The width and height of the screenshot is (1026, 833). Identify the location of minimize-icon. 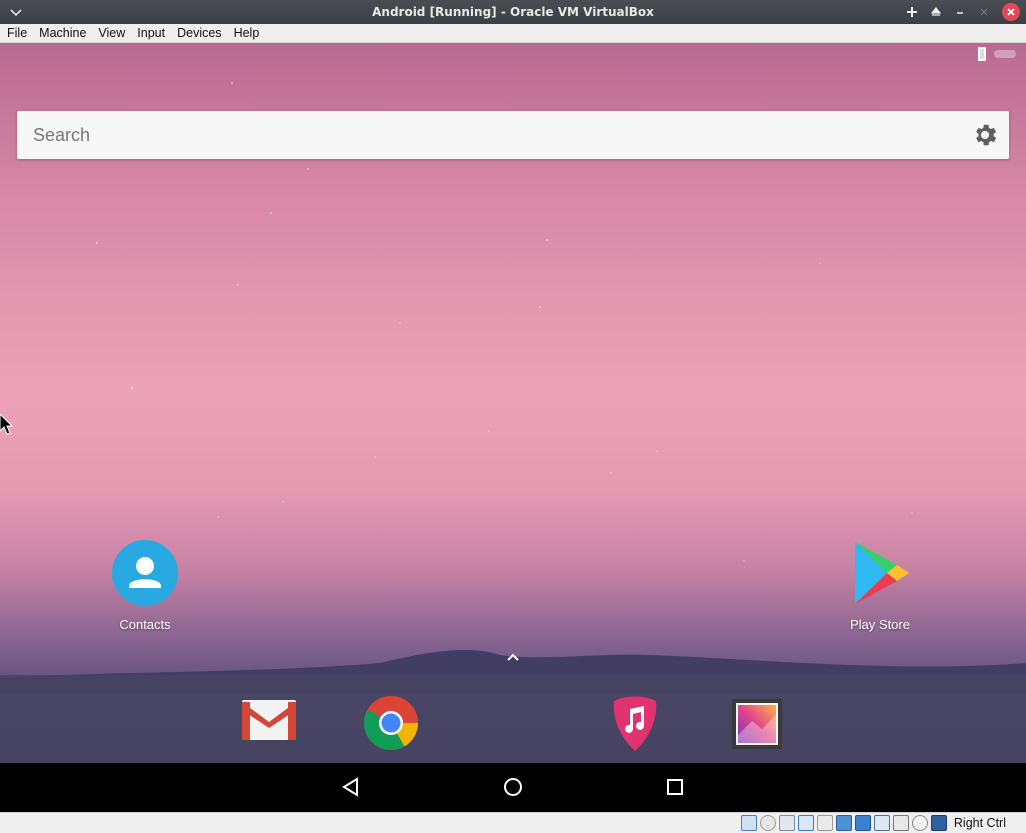
(960, 13).